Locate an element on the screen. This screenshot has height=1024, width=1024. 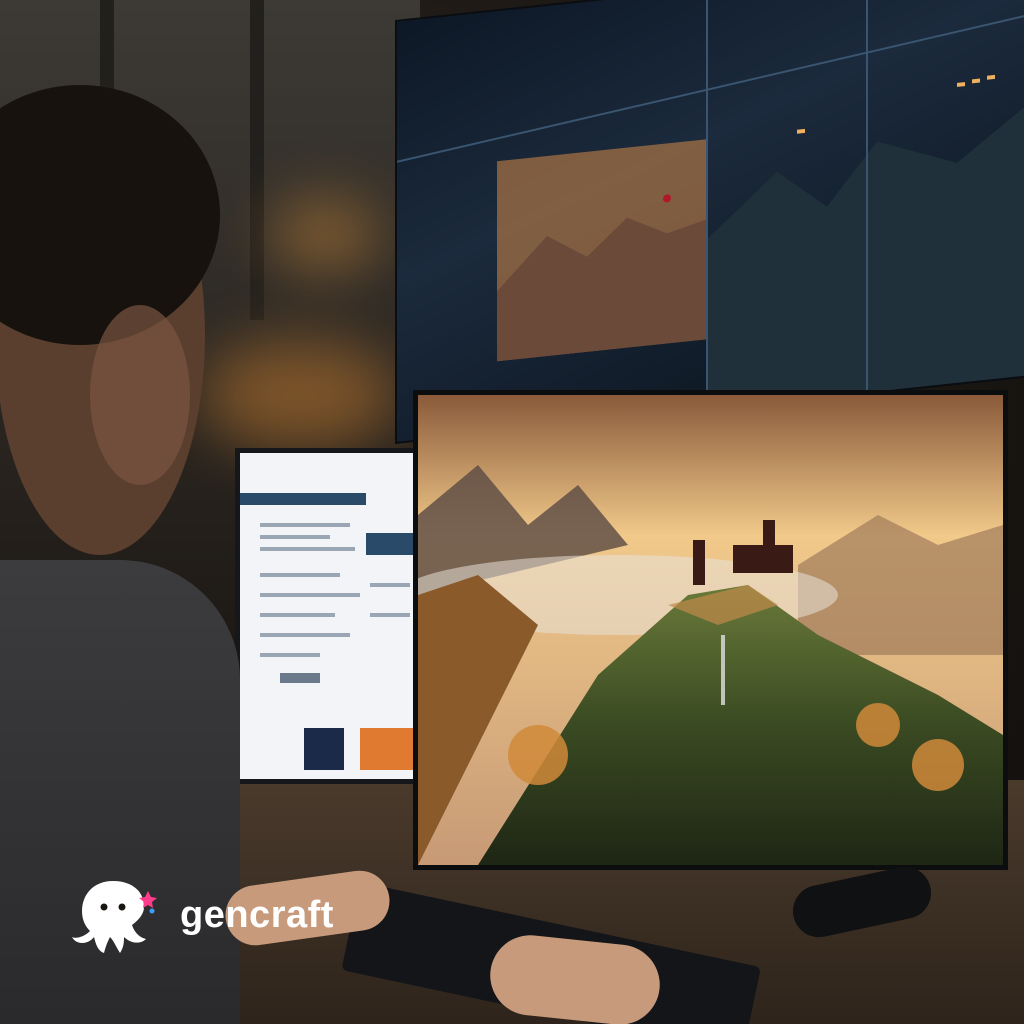
person-silhouette is located at coordinates (110, 320).